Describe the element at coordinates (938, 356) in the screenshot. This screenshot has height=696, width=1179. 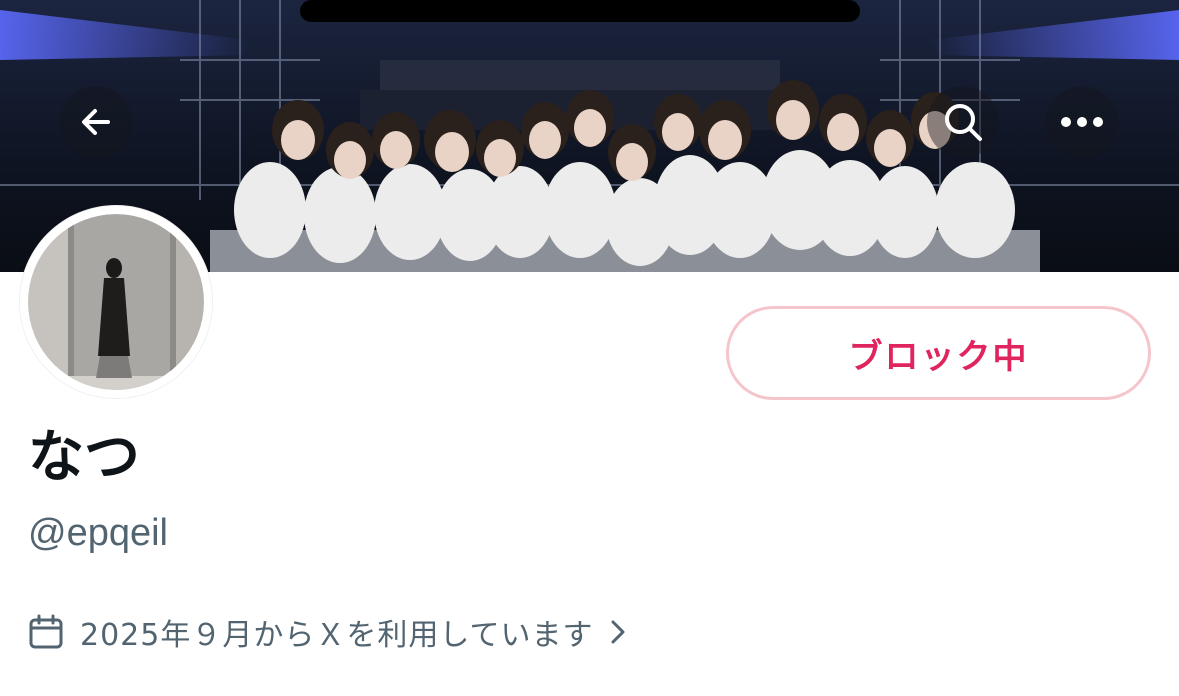
I see `blocked-button-label: ブロック中` at that location.